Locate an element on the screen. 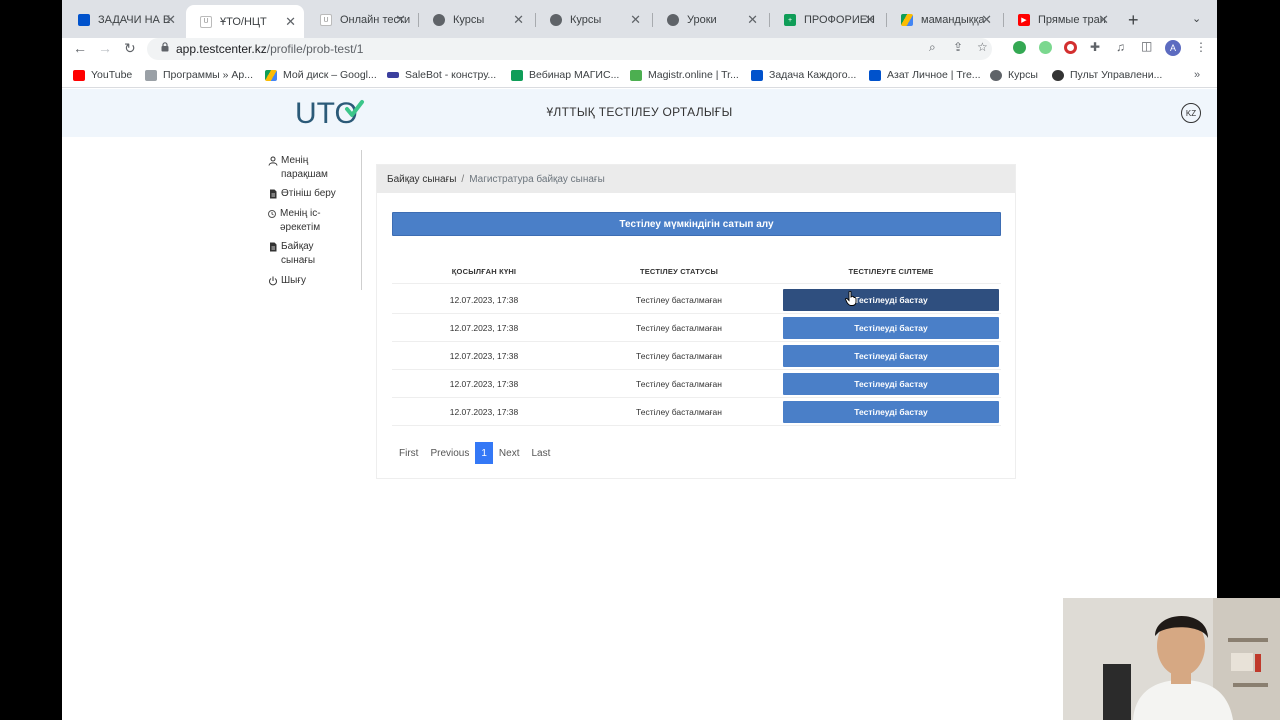 The height and width of the screenshot is (720, 1280). kebab-menu-icon: ⋮ is located at coordinates (1201, 47).